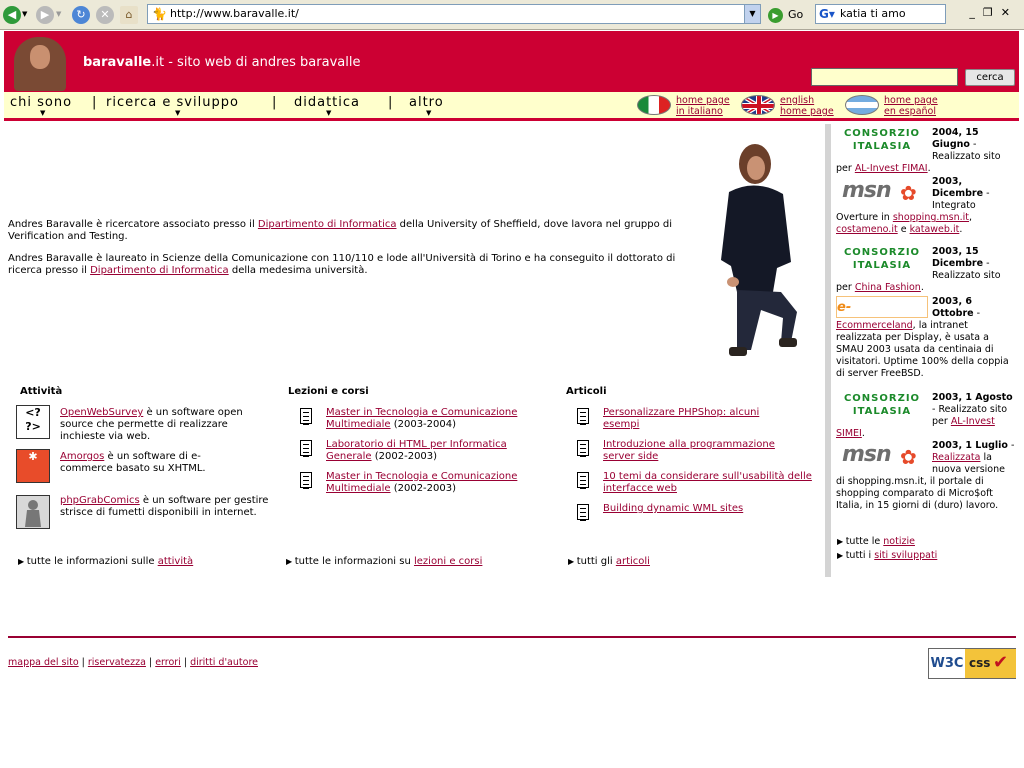 Image resolution: width=1024 pixels, height=768 pixels. Describe the element at coordinates (33, 422) in the screenshot. I see `survey-icon: <? ?>` at that location.